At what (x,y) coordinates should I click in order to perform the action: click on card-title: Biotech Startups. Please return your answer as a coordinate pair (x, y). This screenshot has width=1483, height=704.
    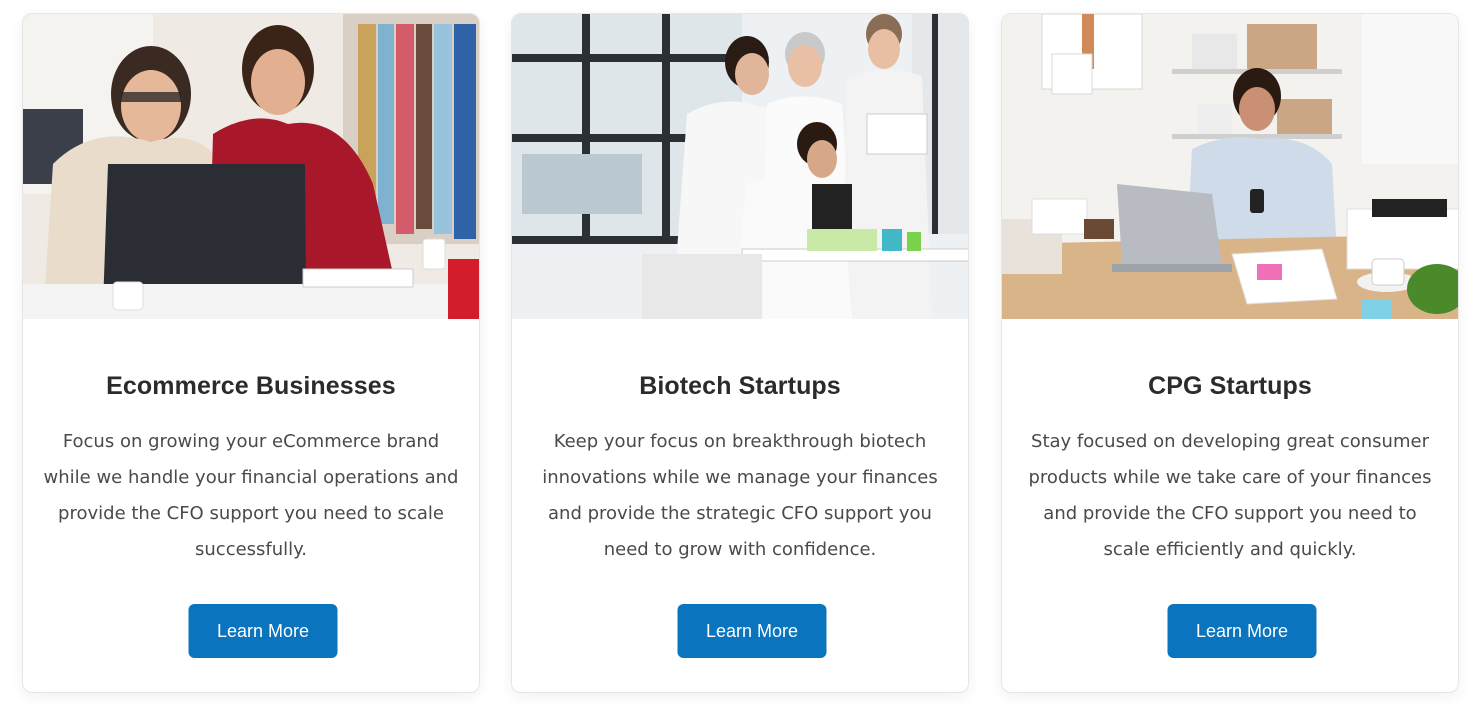
    Looking at the image, I should click on (740, 386).